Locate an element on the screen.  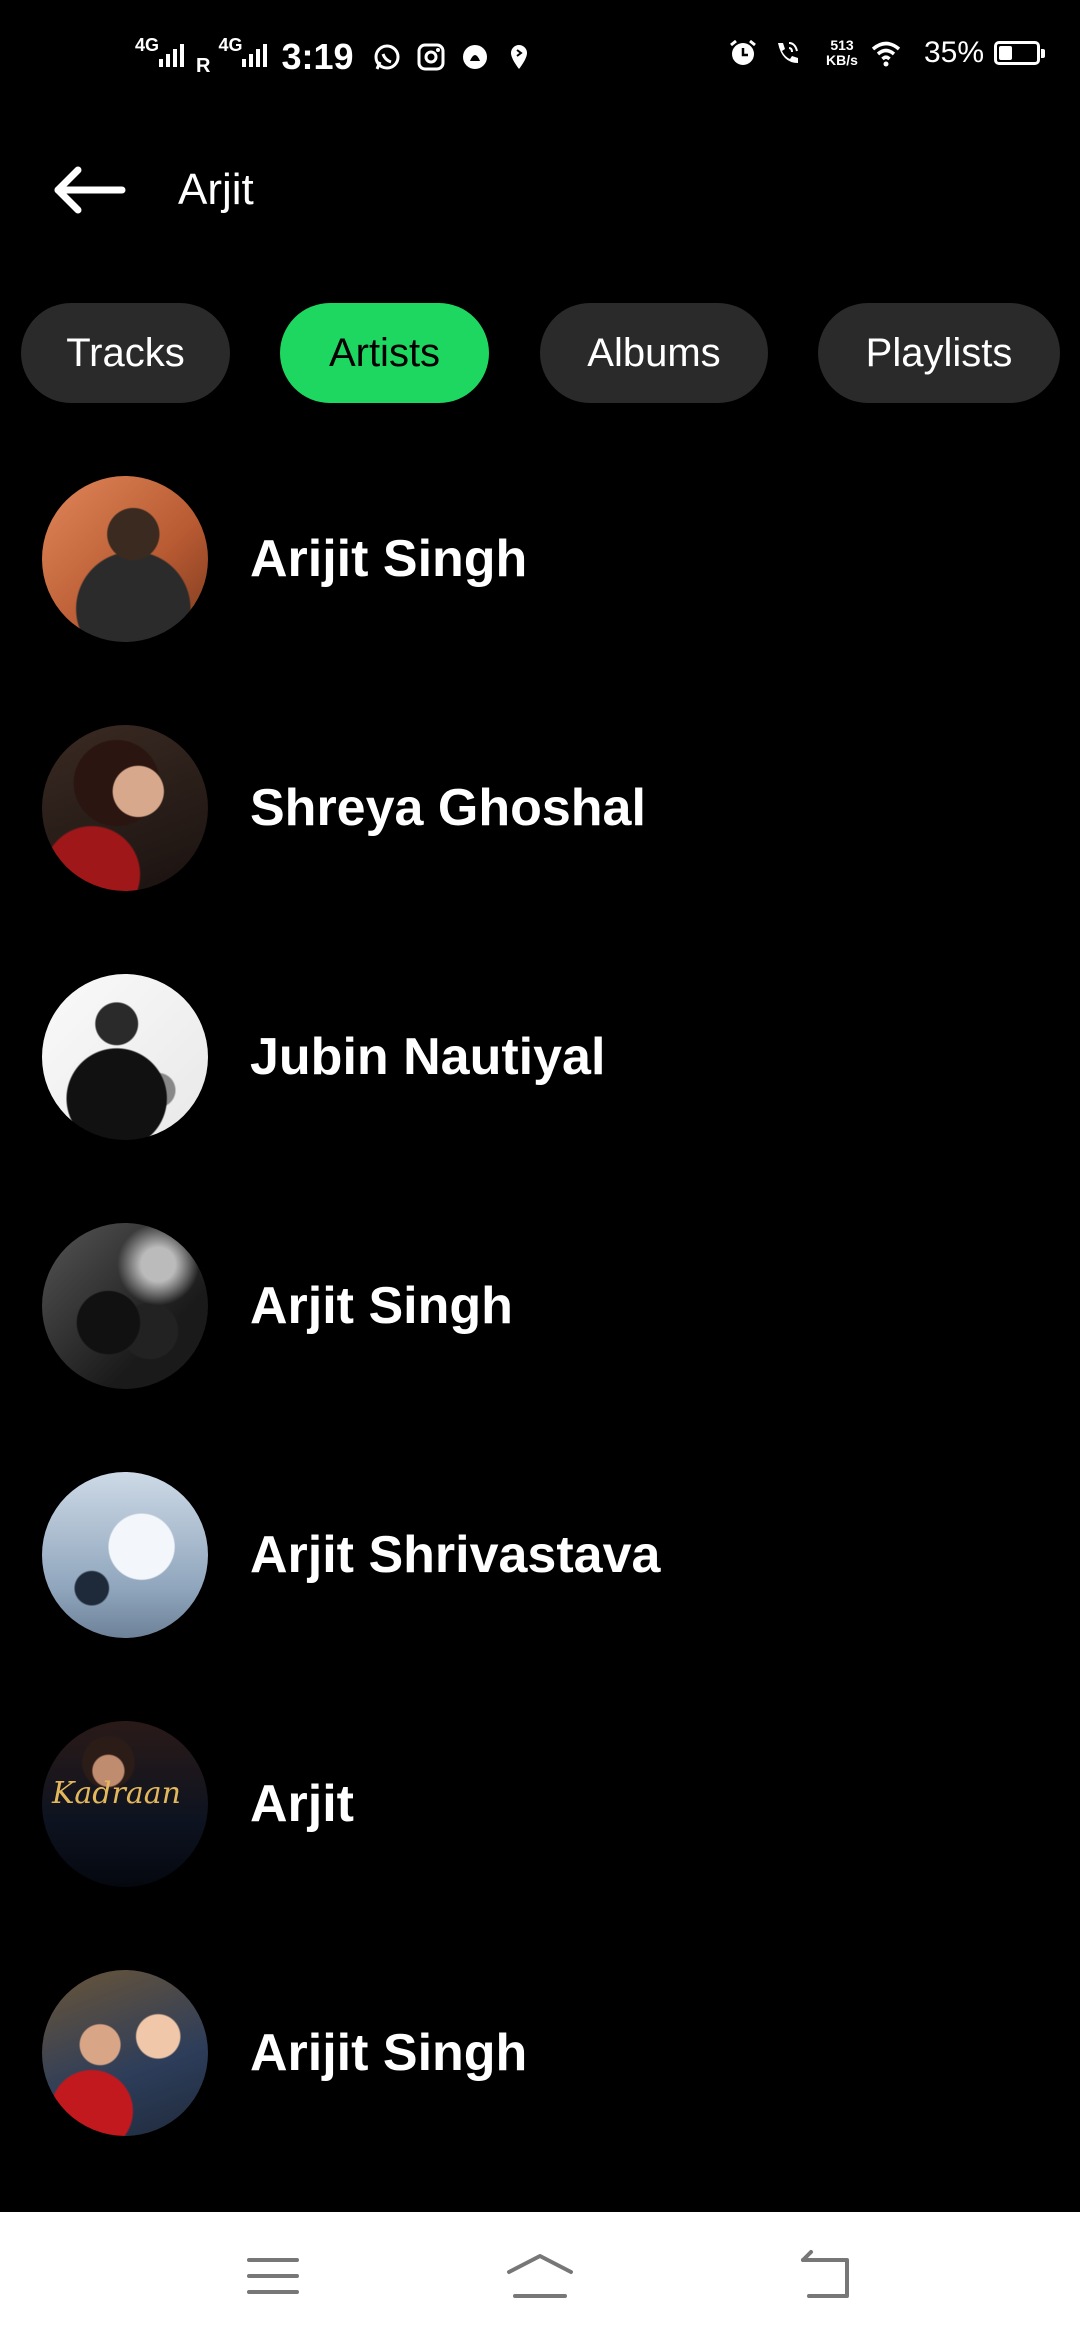
tab-artists: Artists is located at coordinates (384, 353).